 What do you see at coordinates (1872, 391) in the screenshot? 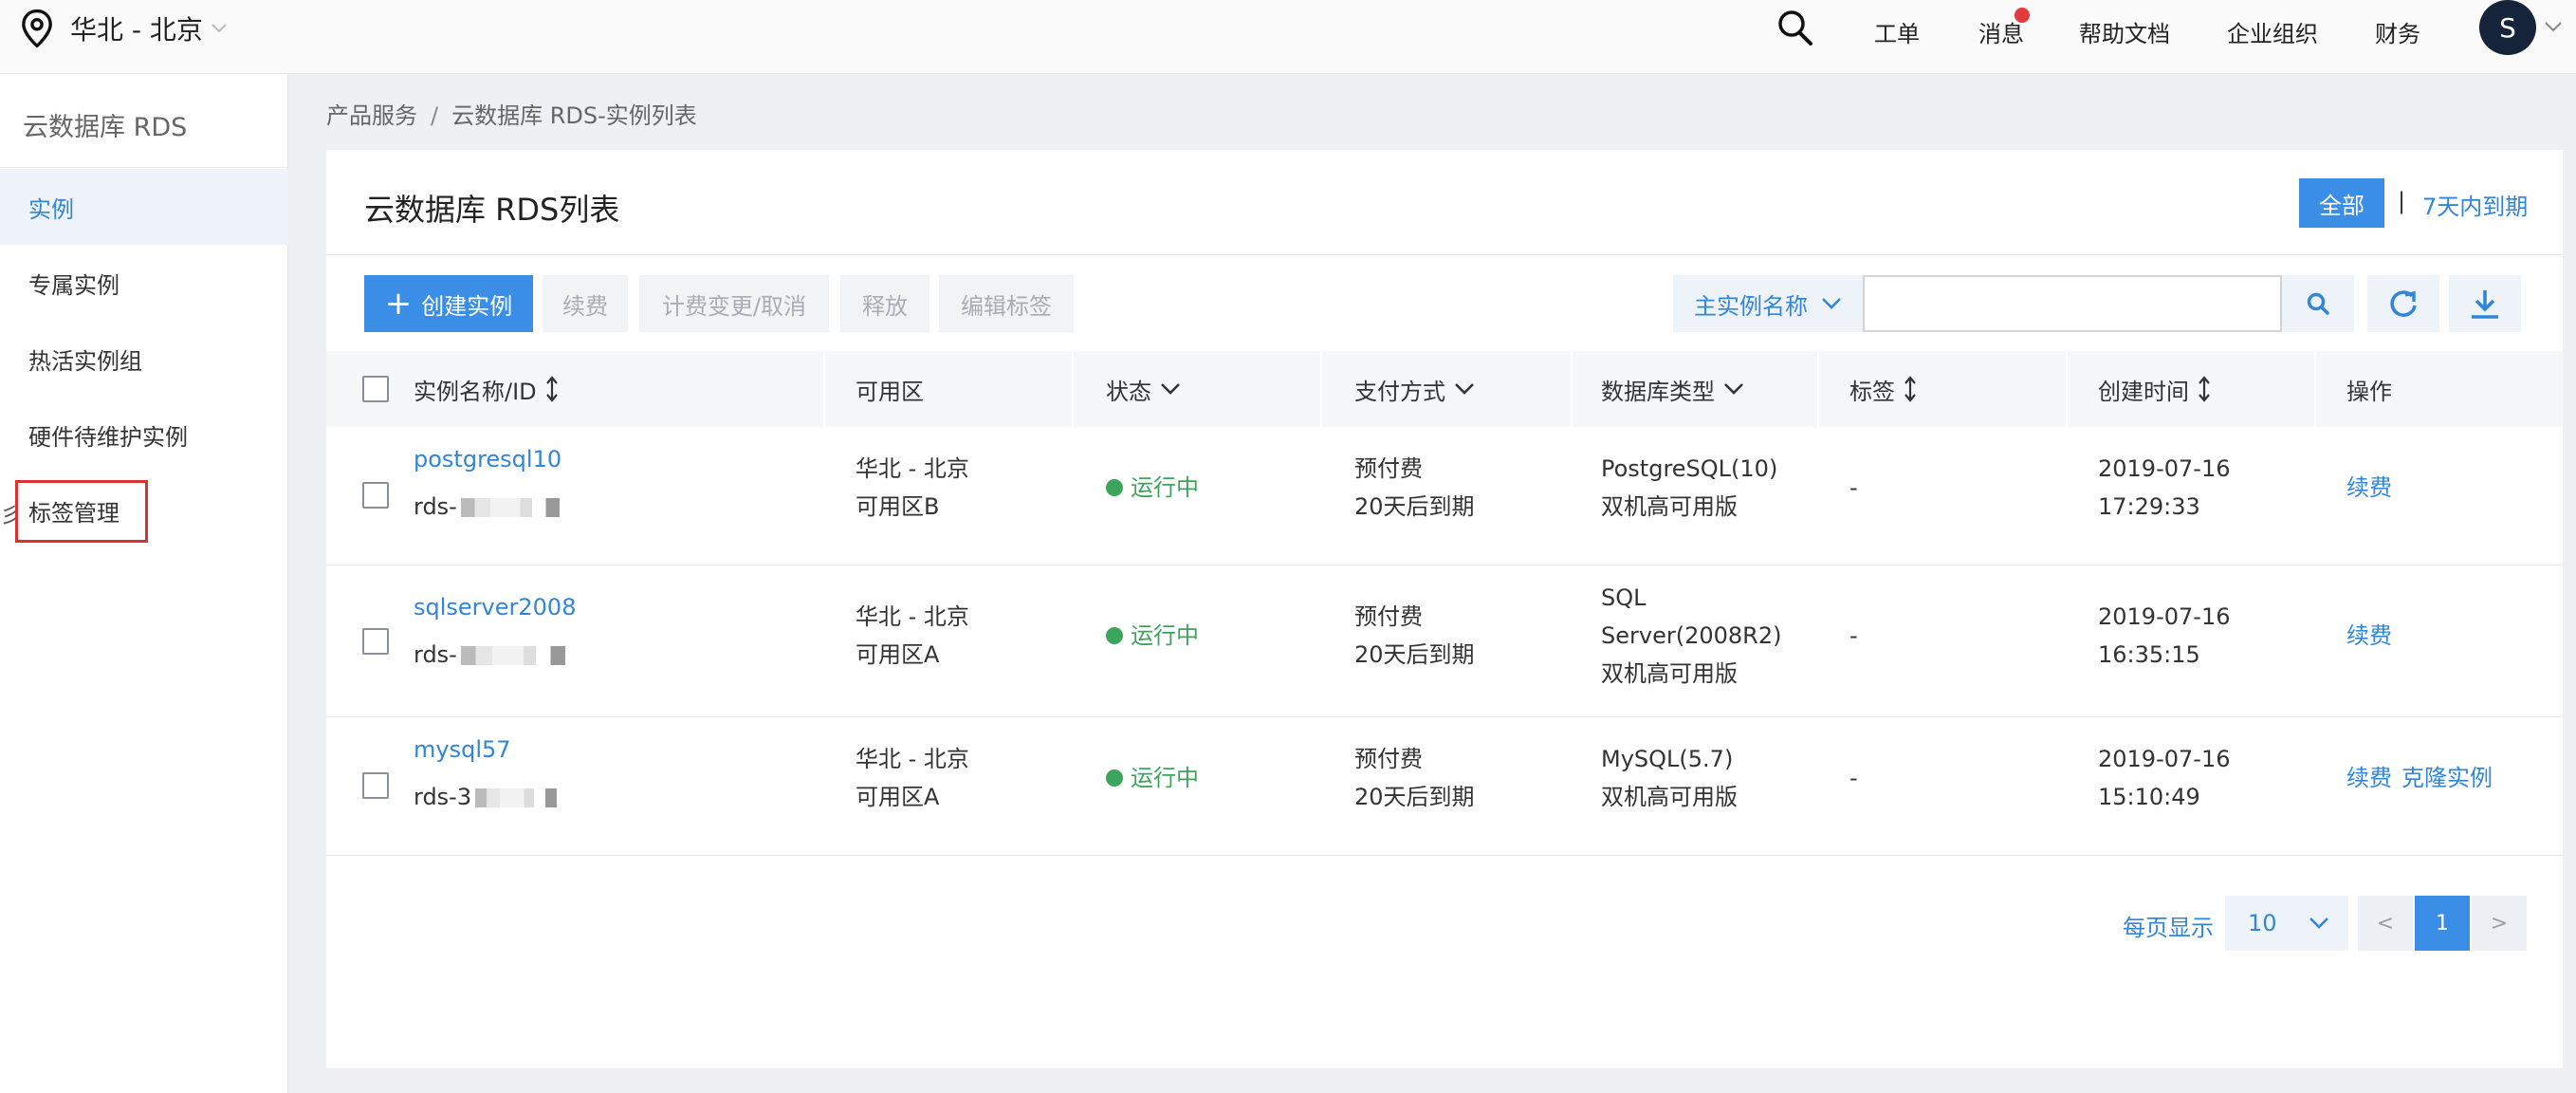
I see `col-tag-label: 标签` at bounding box center [1872, 391].